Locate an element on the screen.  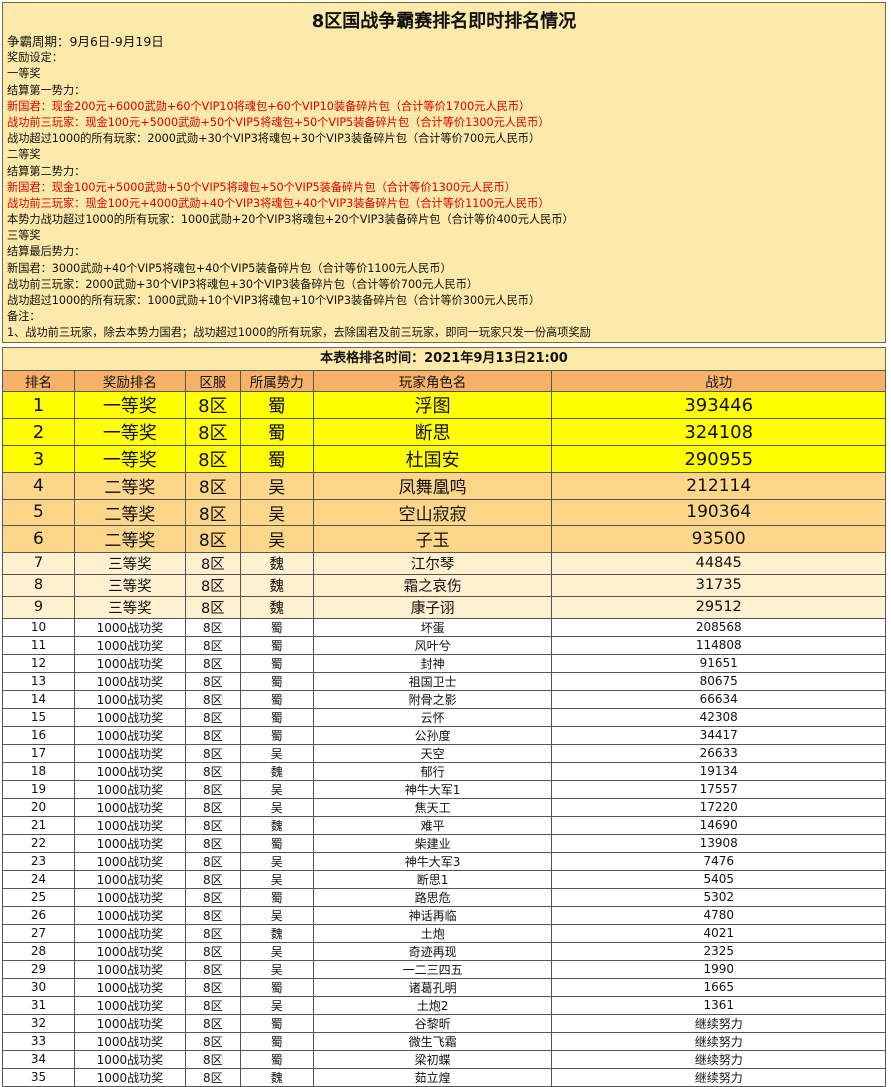
rank-cell: 27 is located at coordinates (38, 933).